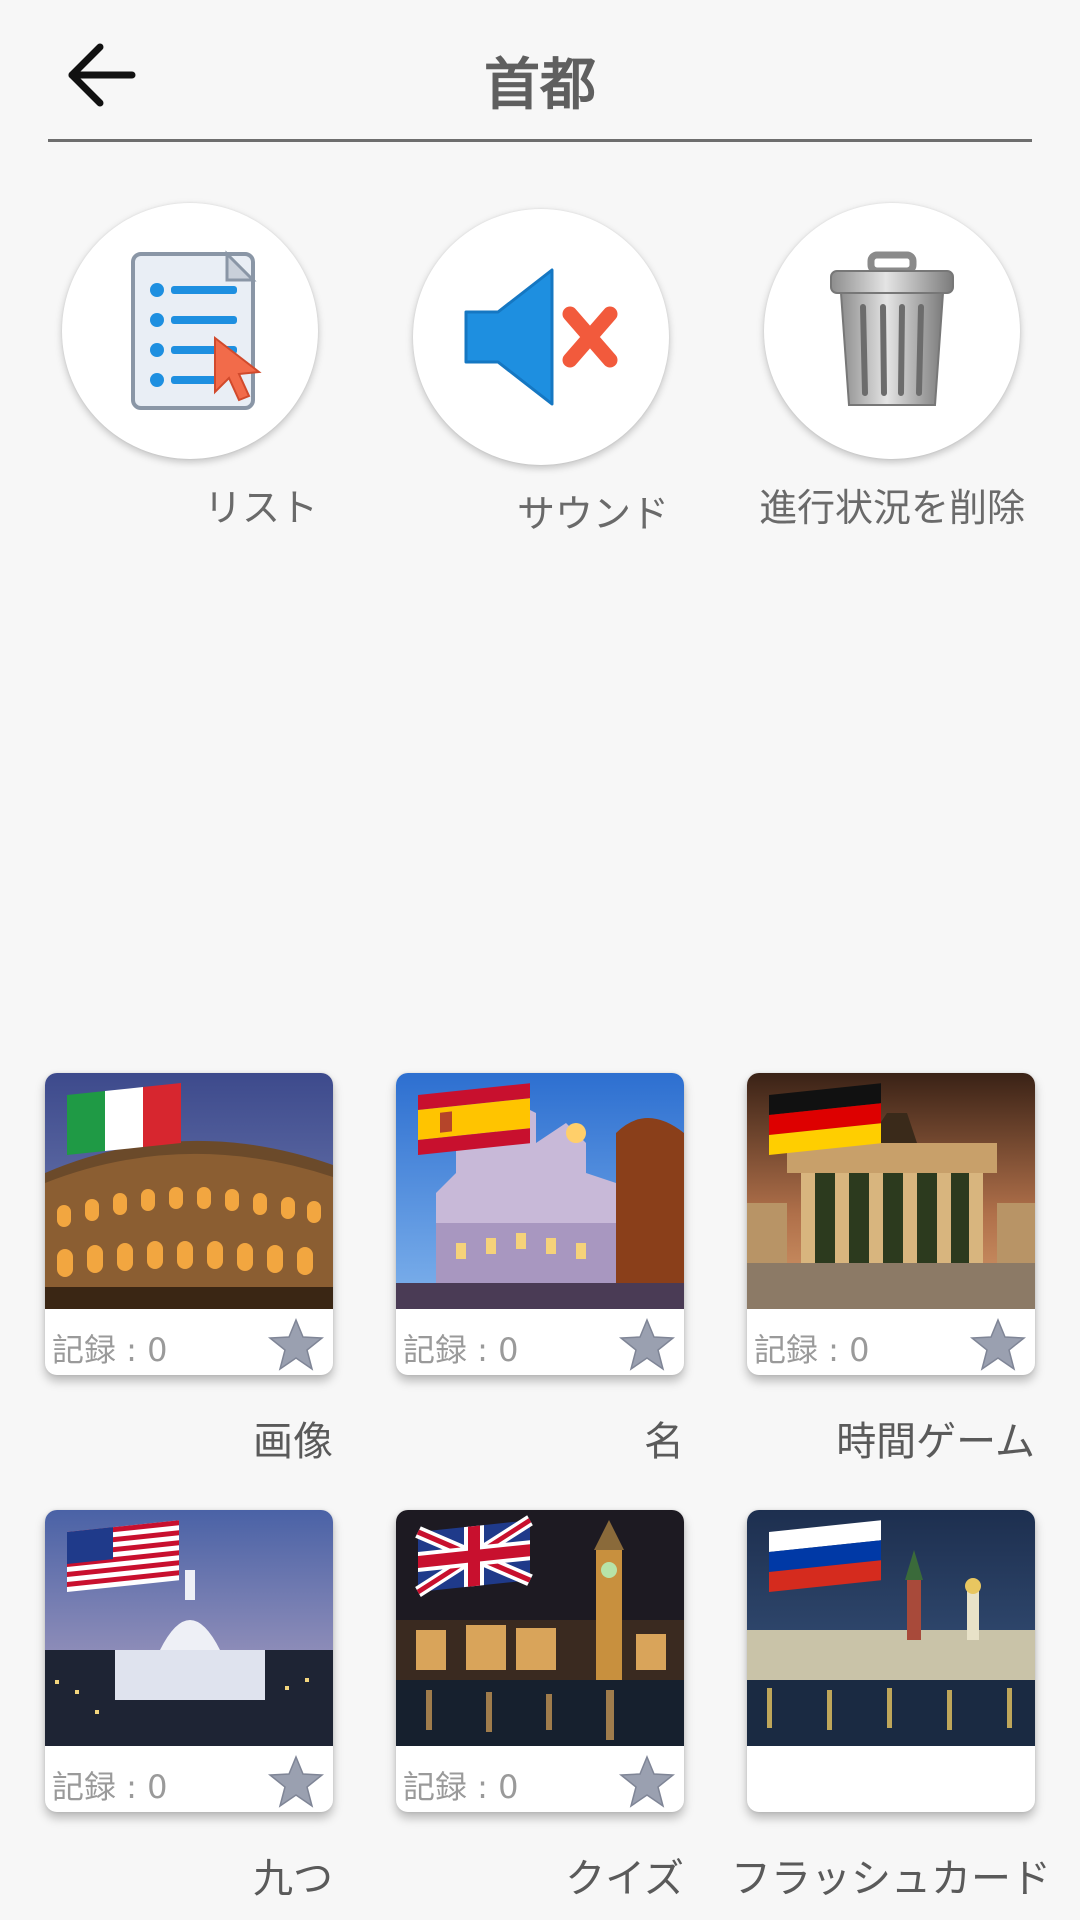  I want to click on delete-progress-button: 進行状況を削除, so click(892, 367).